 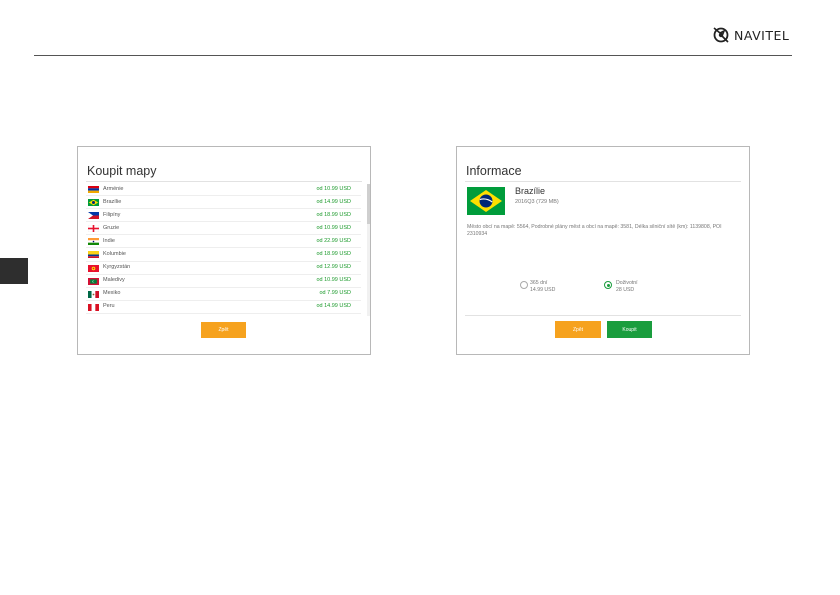 What do you see at coordinates (537, 202) in the screenshot?
I see `map-version-size: 2016Q3 (729 MB)` at bounding box center [537, 202].